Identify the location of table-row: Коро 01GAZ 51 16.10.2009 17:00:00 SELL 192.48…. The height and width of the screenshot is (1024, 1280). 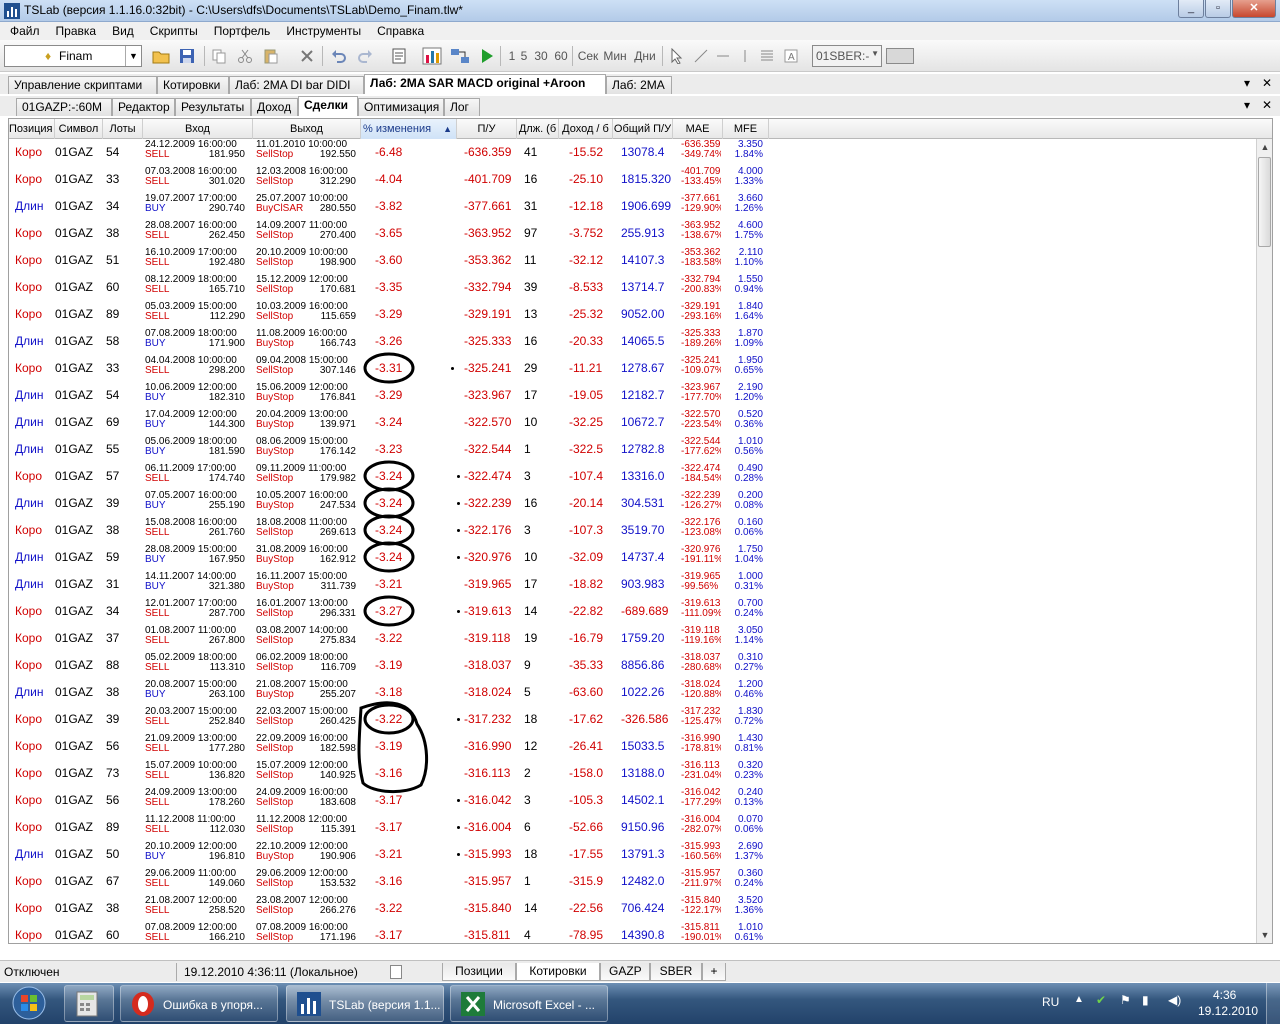
(389, 260).